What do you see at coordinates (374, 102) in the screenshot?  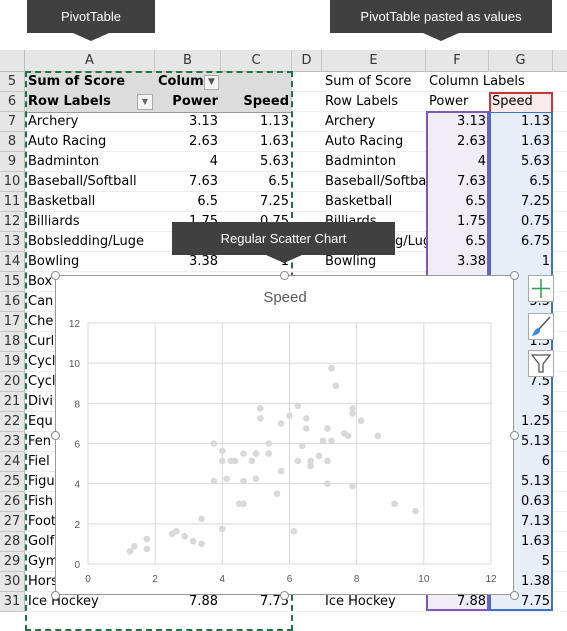 I see `values-row-labels: Row Labels` at bounding box center [374, 102].